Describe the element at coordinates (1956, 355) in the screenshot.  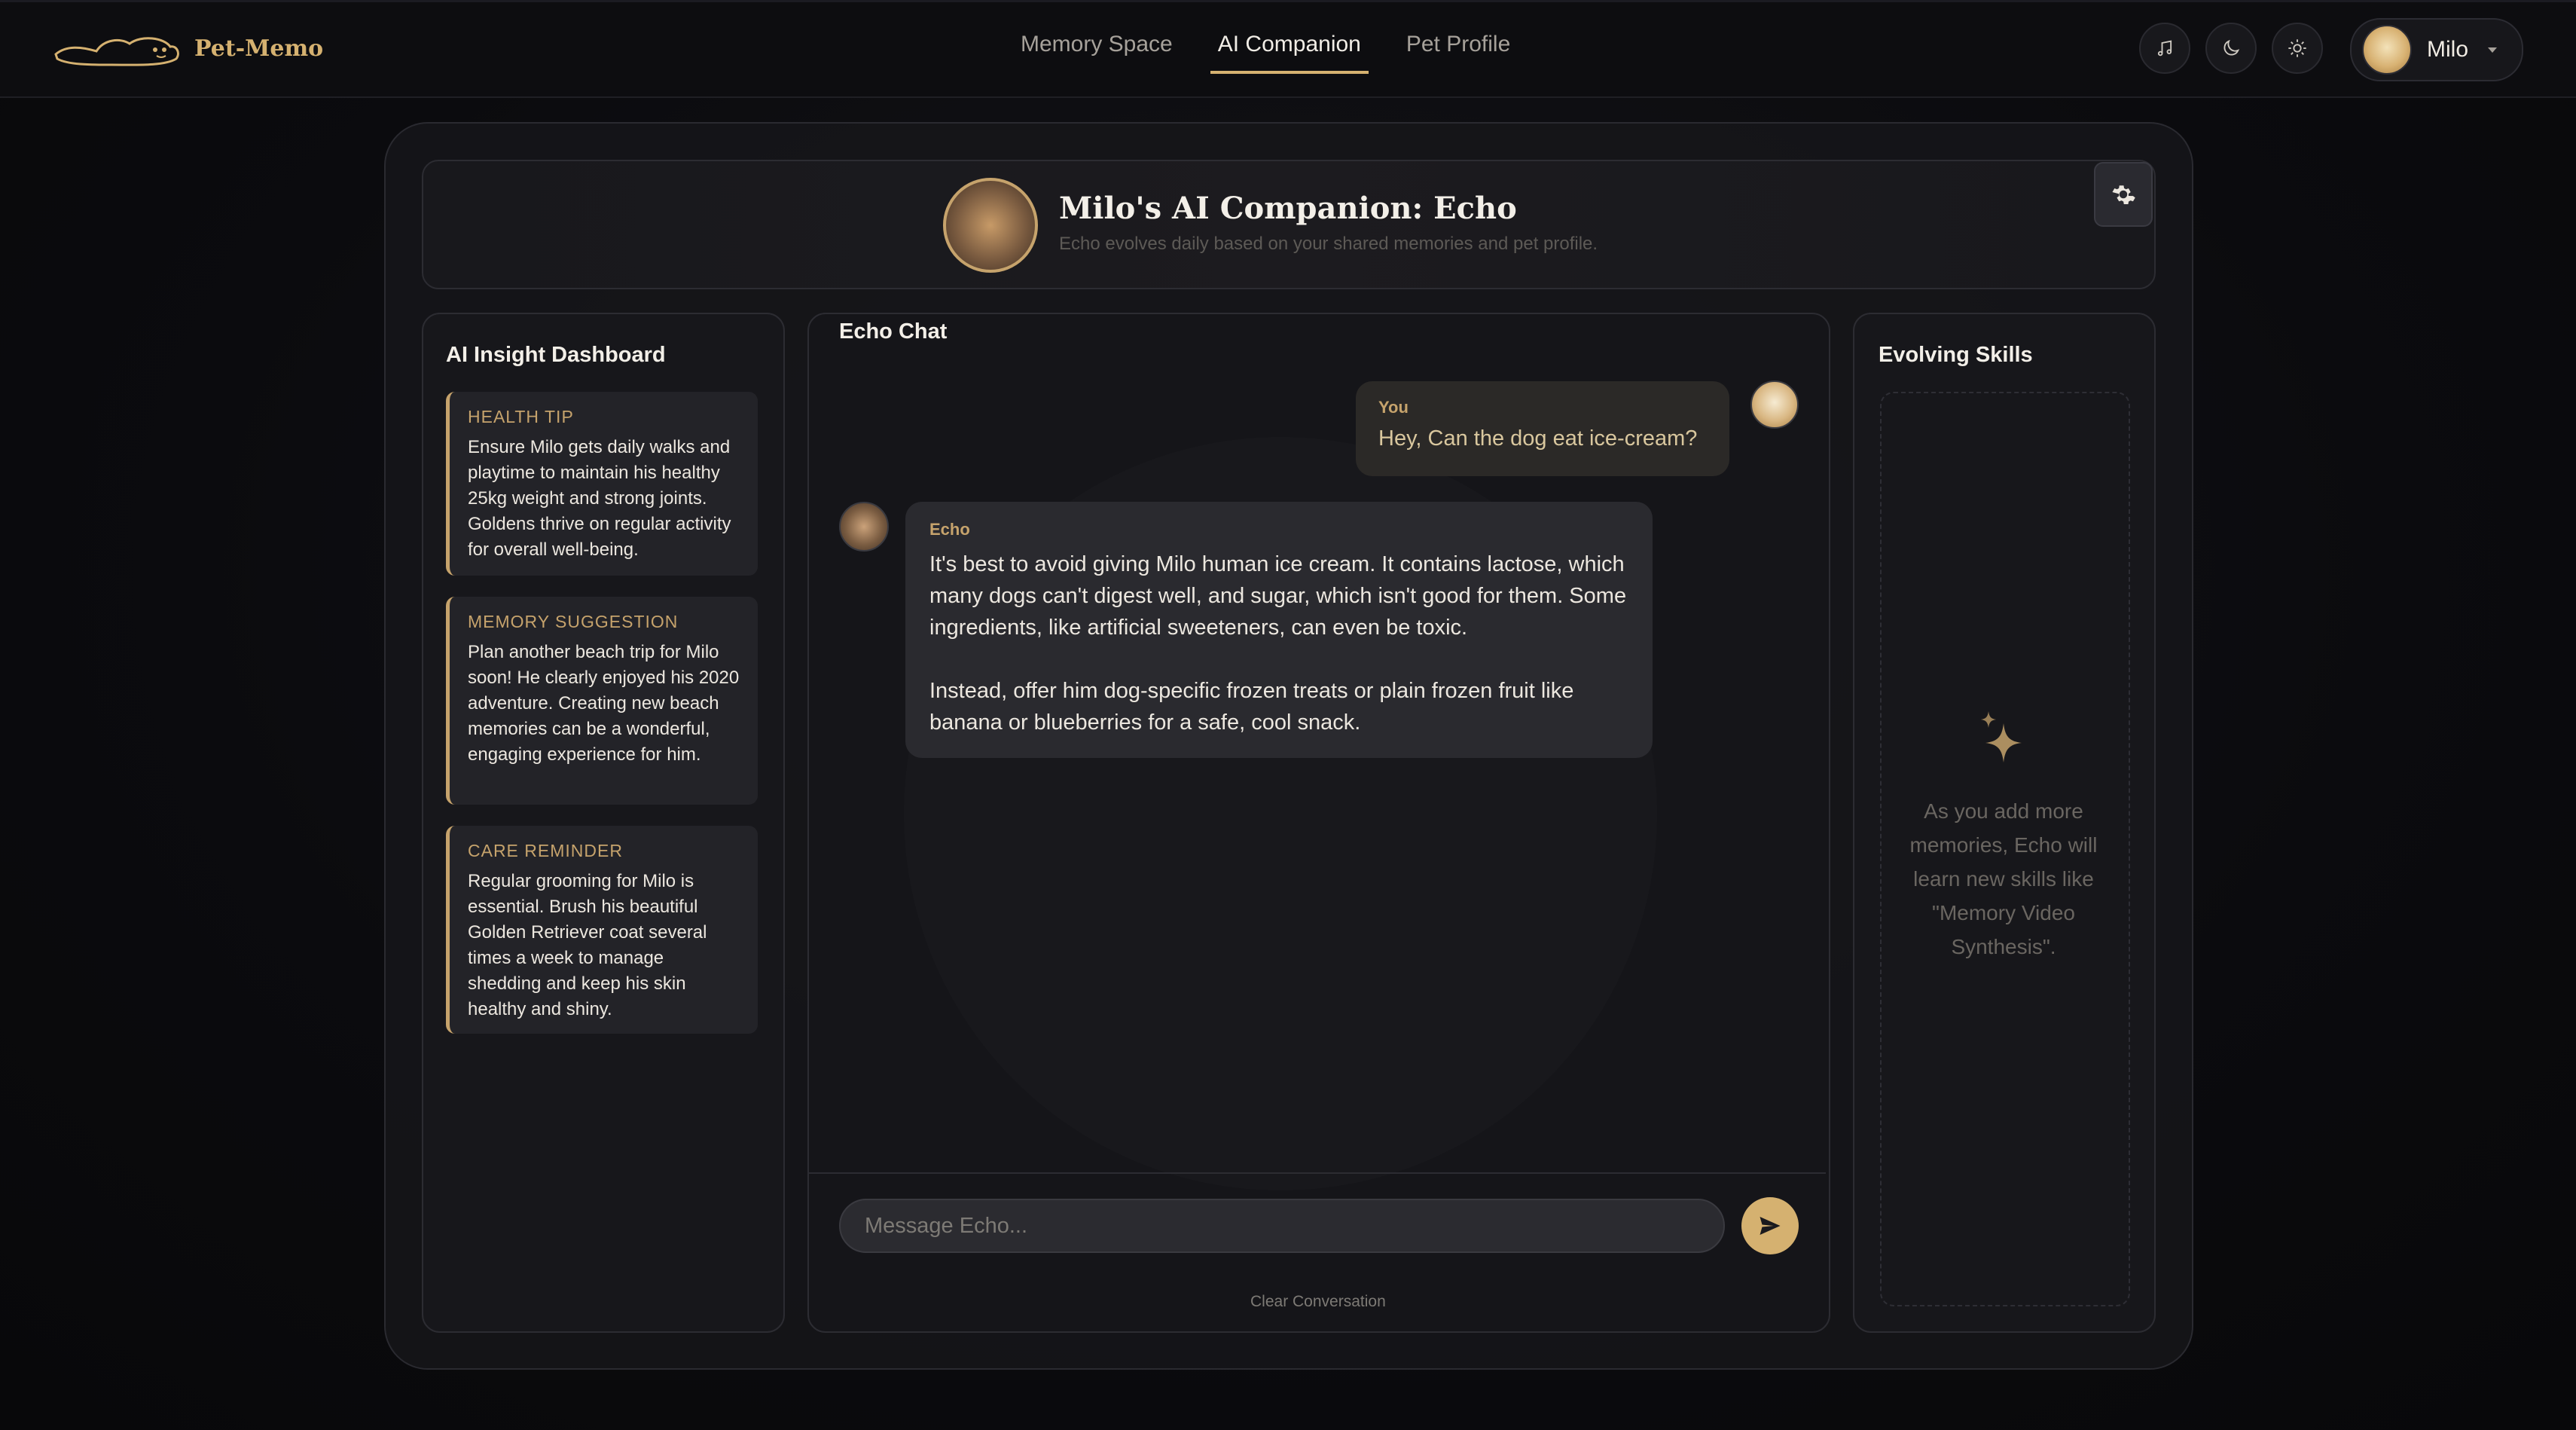
I see `skills-title: Evolving Skills` at that location.